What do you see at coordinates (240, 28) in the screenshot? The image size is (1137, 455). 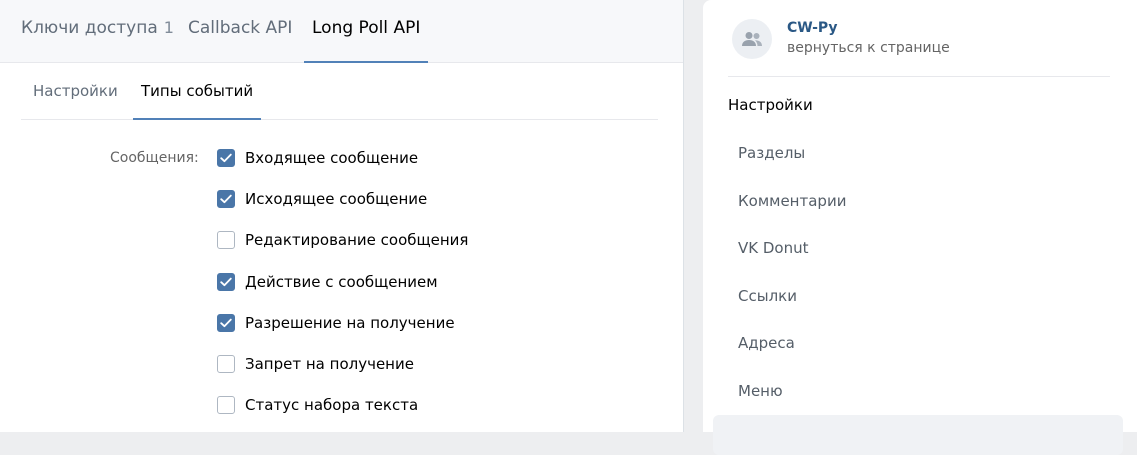 I see `tab-callback-api-label: Callback API` at bounding box center [240, 28].